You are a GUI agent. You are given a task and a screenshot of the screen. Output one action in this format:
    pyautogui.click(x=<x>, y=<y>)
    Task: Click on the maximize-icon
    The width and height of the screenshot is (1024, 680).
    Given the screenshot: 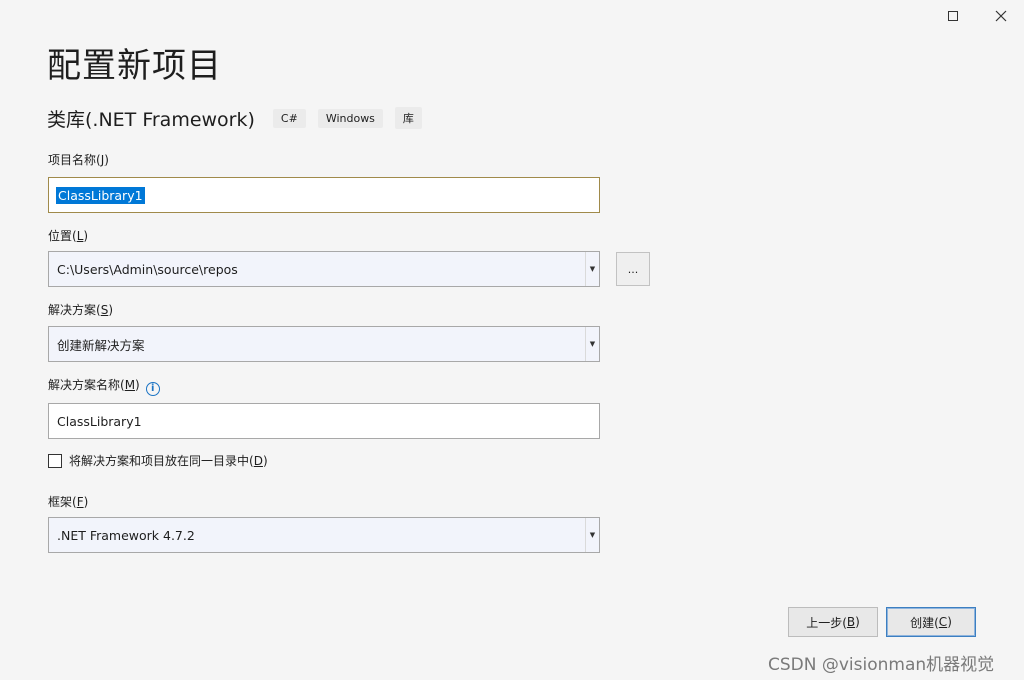 What is the action you would take?
    pyautogui.click(x=953, y=16)
    